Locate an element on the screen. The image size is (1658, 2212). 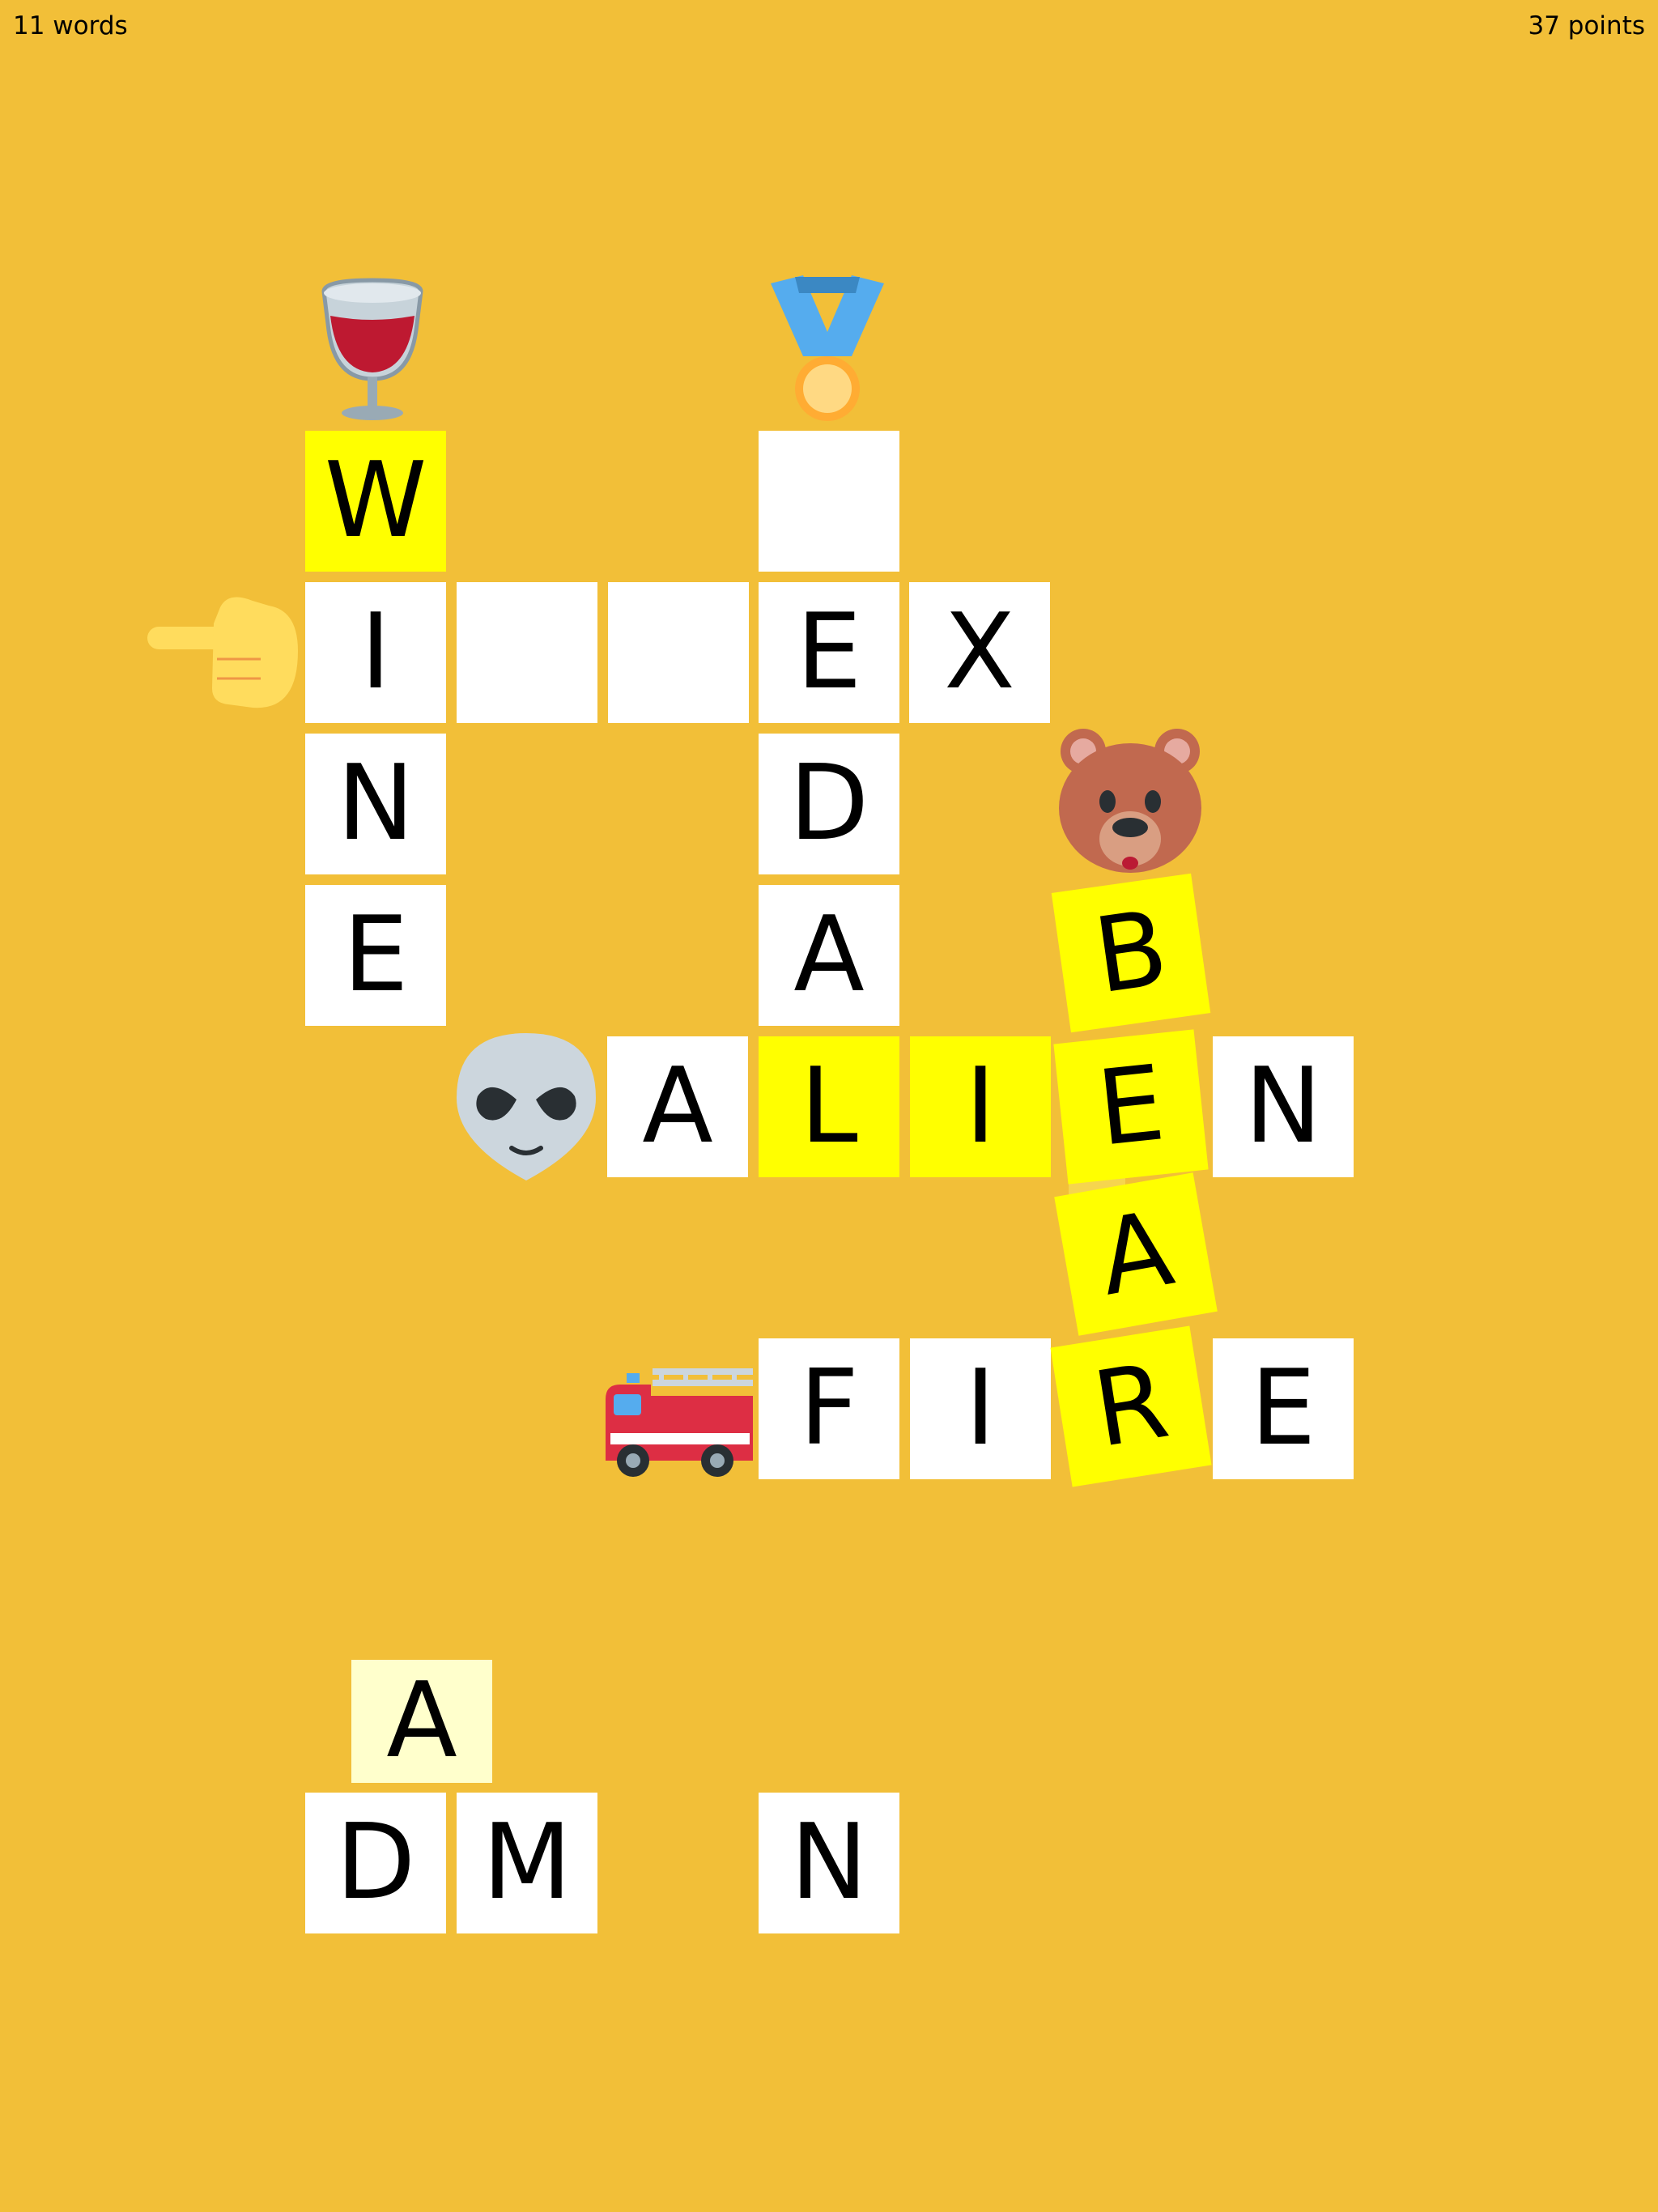
tile-alien-a: A is located at coordinates (677, 1106).